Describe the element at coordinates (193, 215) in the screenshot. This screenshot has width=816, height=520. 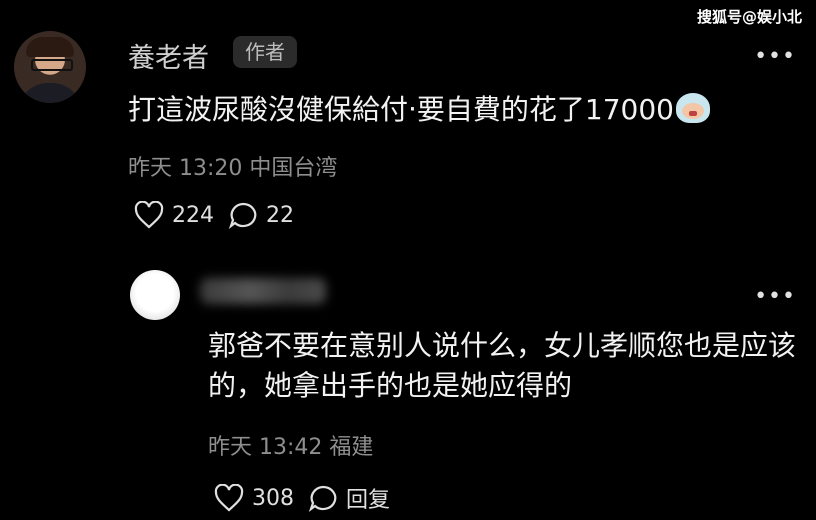
I see `like-count: 224` at that location.